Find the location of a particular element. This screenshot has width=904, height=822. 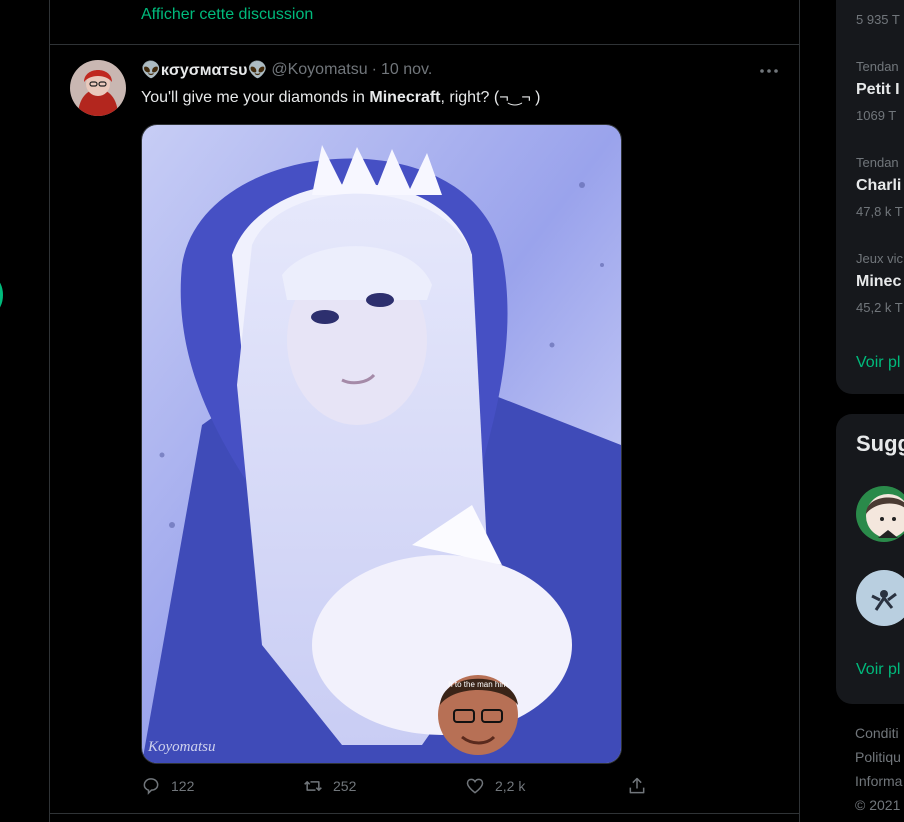

trend-category: Jeux vic is located at coordinates (879, 258).